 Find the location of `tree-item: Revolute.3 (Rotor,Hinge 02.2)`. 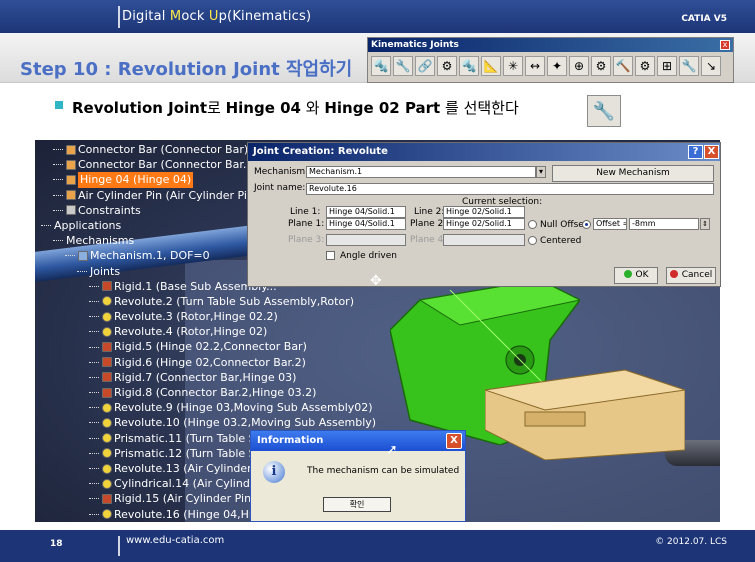

tree-item: Revolute.3 (Rotor,Hinge 02.2) is located at coordinates (208, 316).